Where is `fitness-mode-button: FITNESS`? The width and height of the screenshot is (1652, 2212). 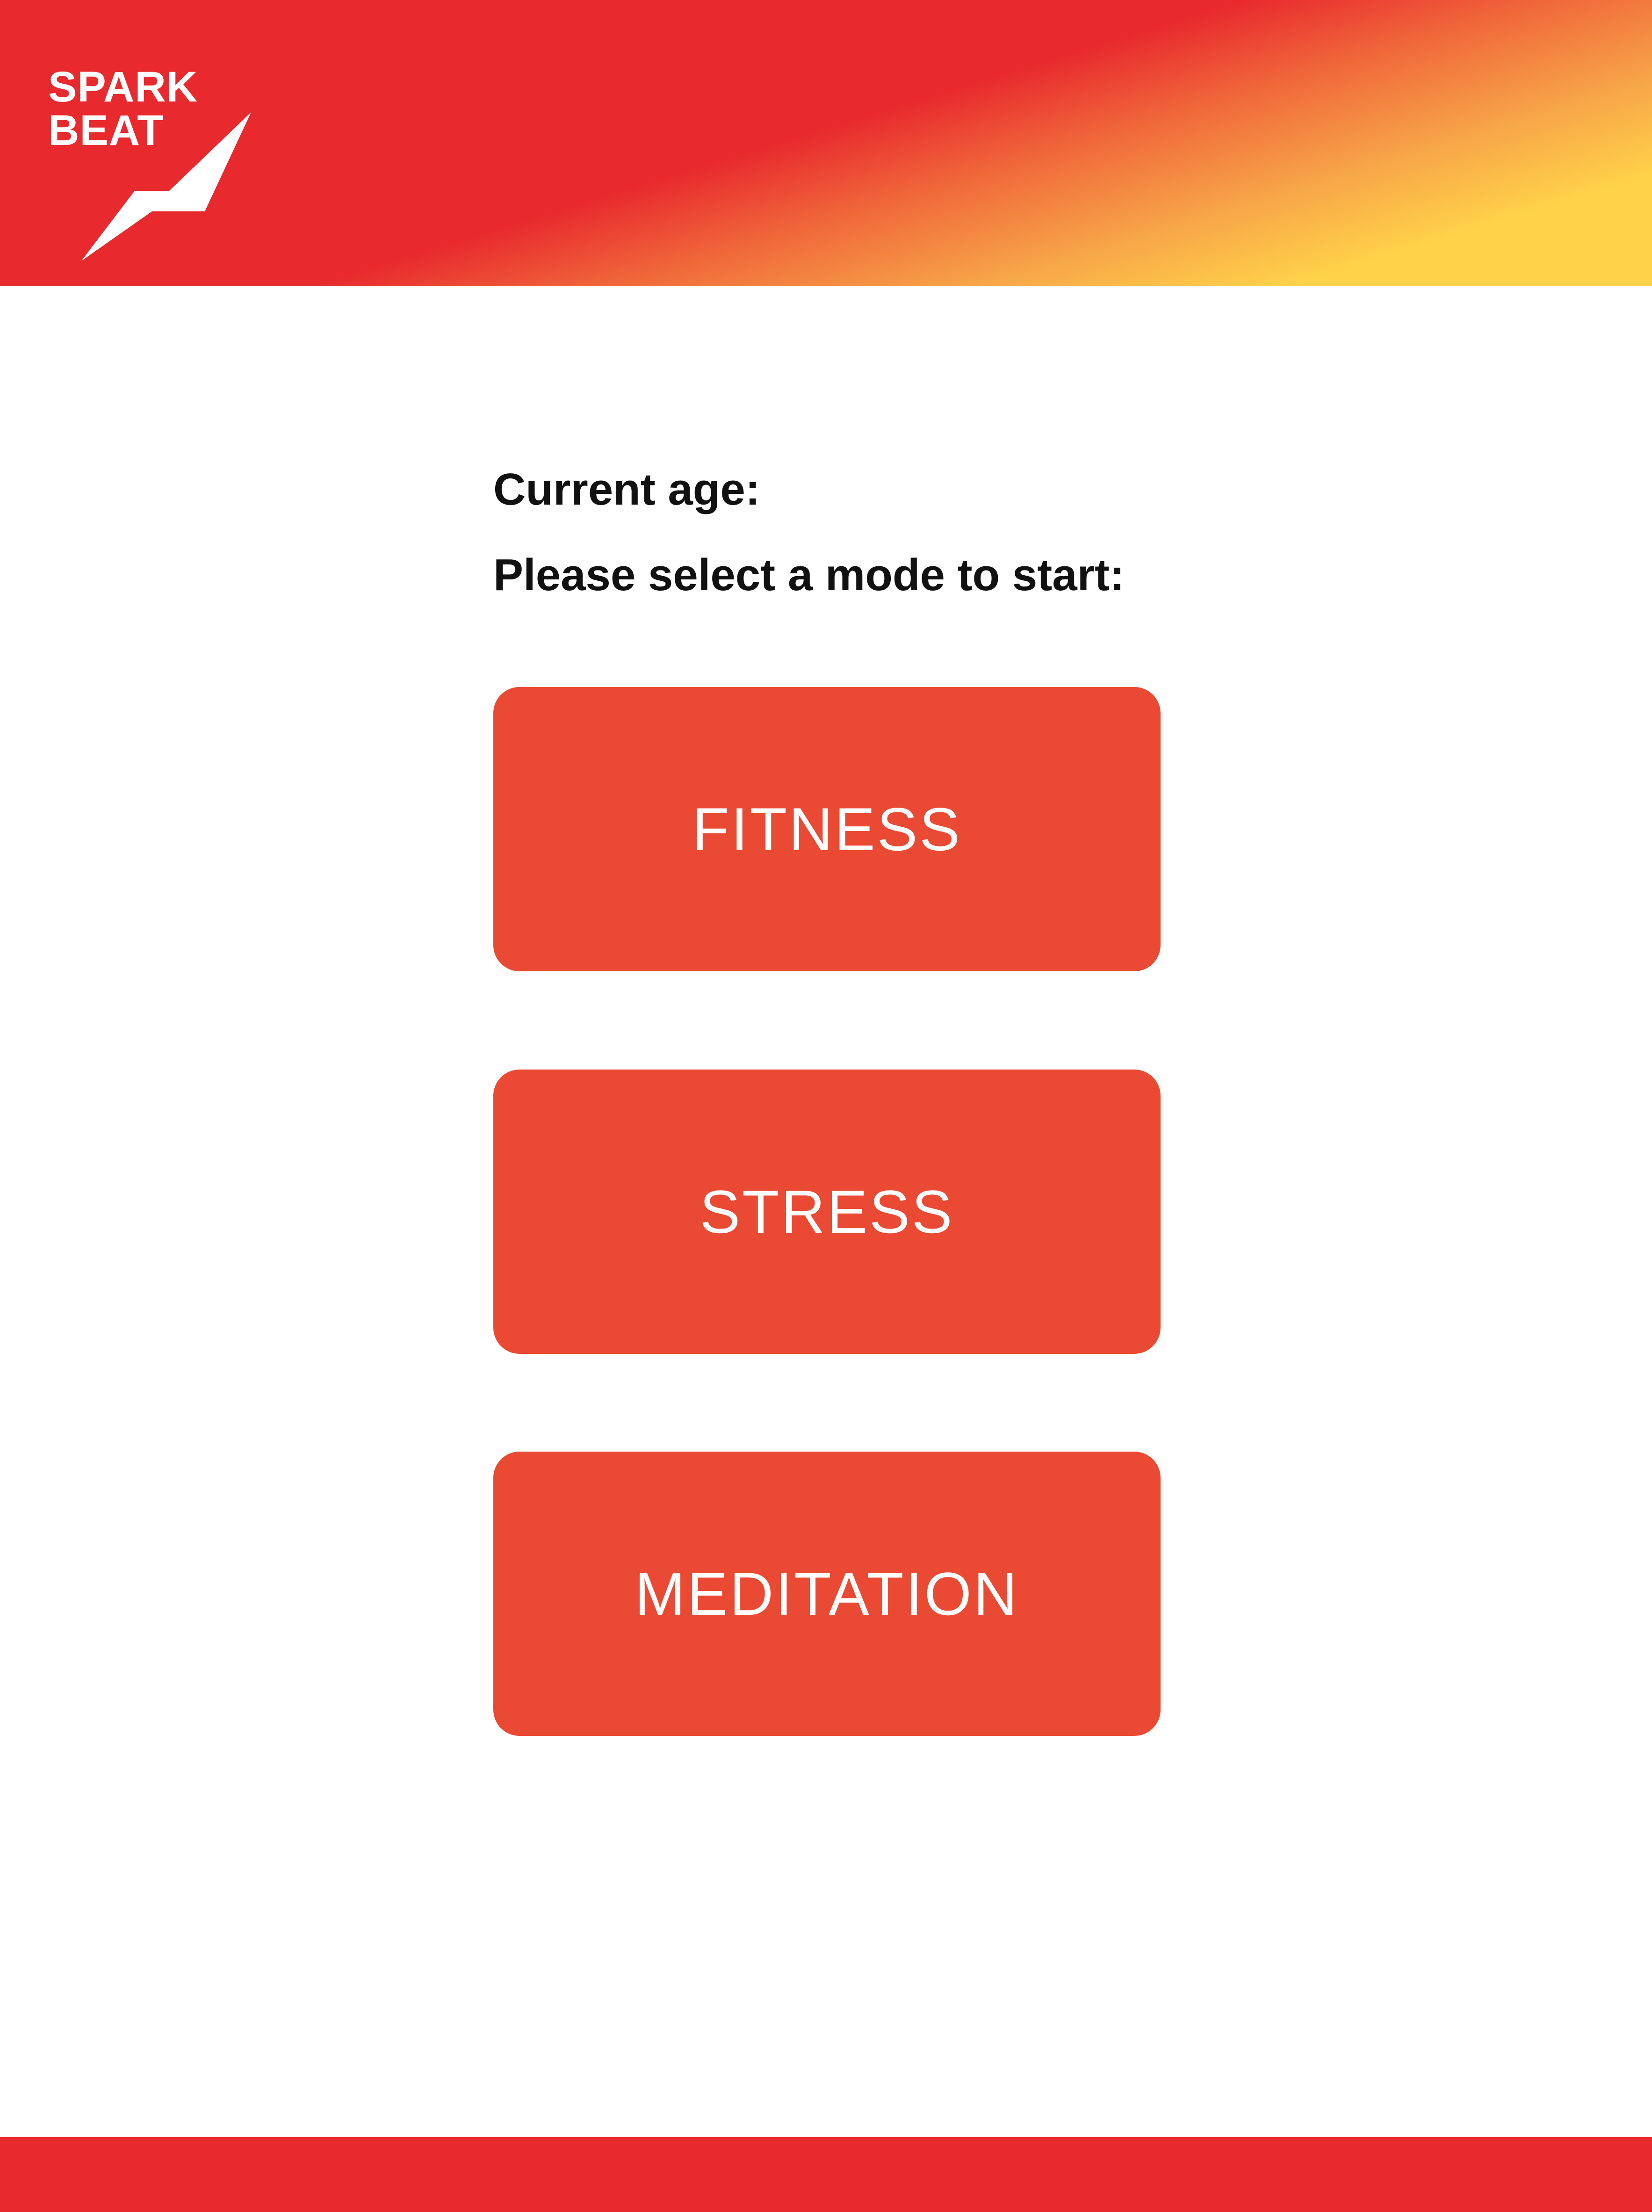 fitness-mode-button: FITNESS is located at coordinates (827, 829).